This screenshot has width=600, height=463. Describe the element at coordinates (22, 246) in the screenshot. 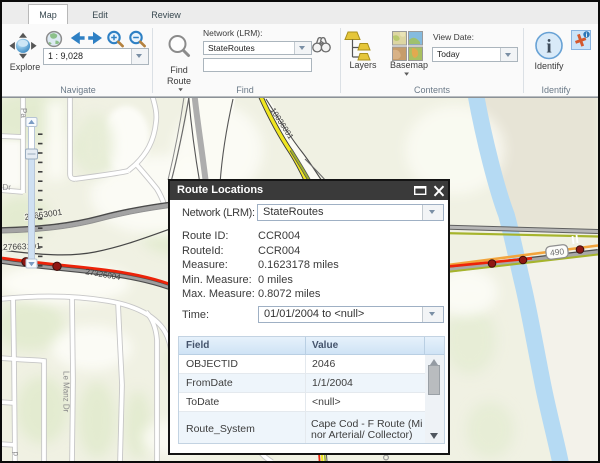

I see `svg-text: 27663101` at that location.